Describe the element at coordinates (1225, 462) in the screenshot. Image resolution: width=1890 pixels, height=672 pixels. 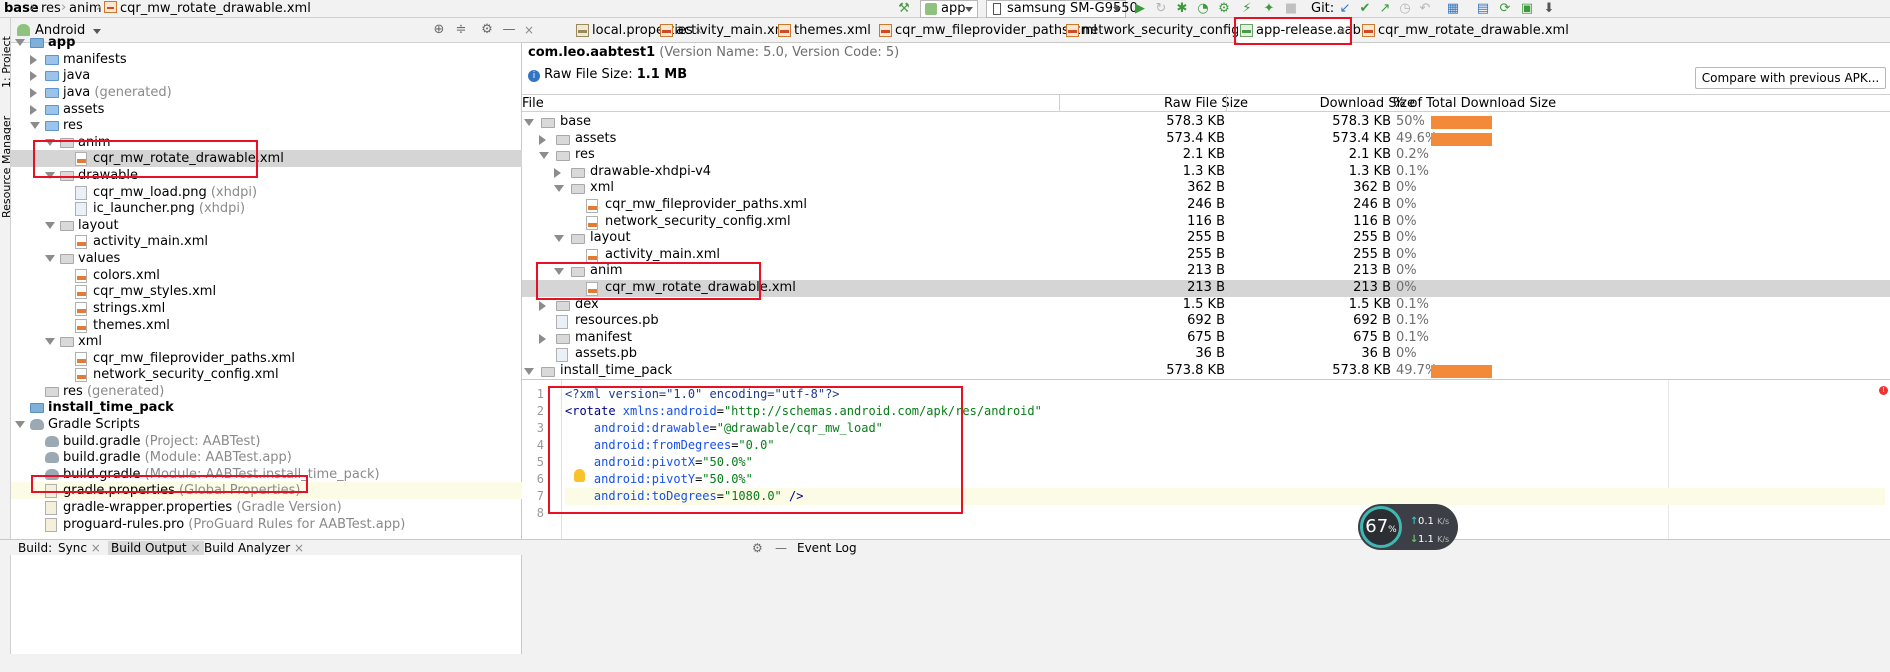
I see `code-line: android:pivotX="50.0%"` at that location.